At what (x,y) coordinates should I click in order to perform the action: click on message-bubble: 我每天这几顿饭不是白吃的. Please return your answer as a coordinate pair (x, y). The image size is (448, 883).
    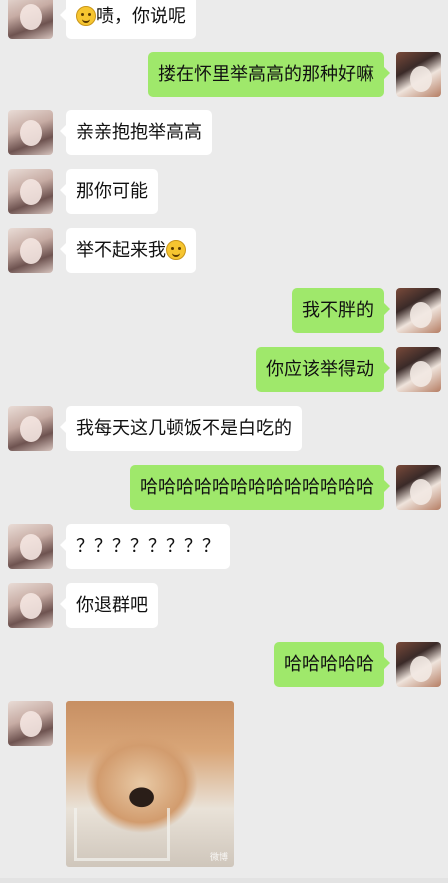
    Looking at the image, I should click on (181, 428).